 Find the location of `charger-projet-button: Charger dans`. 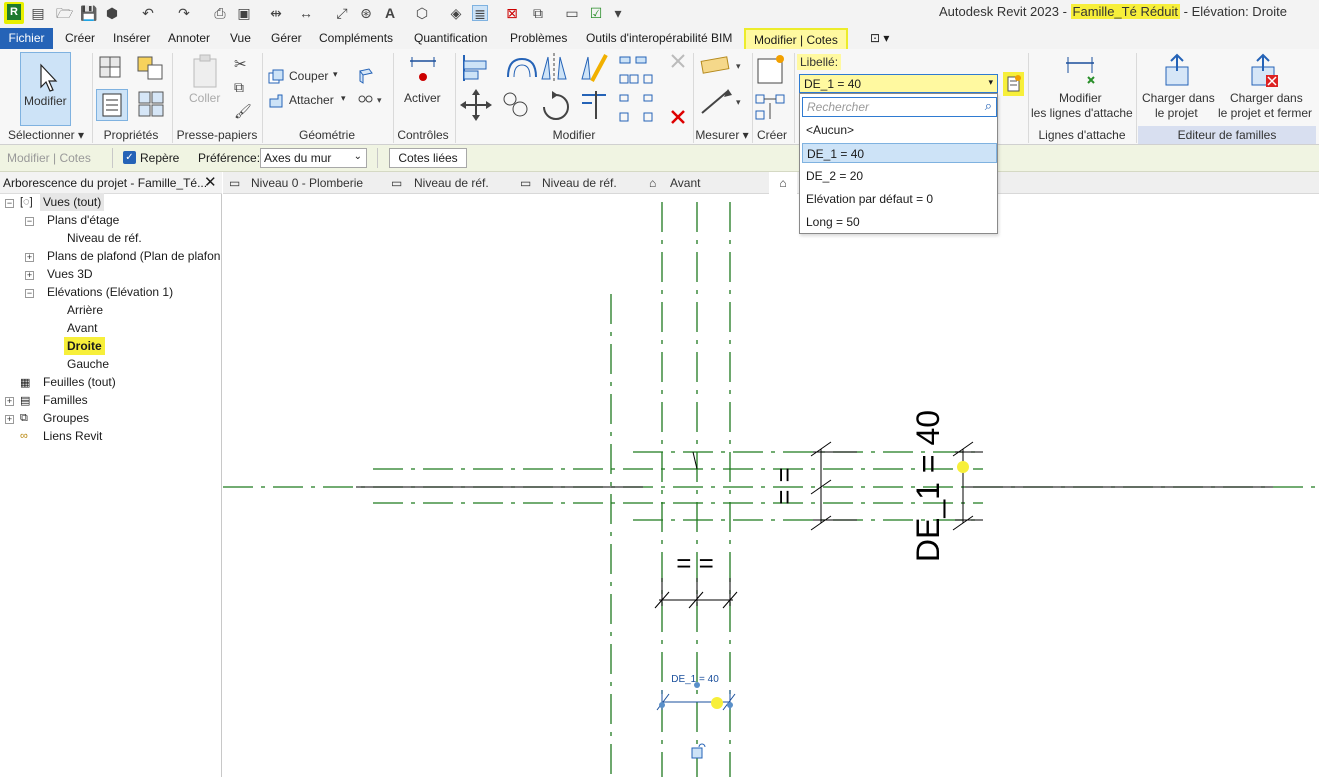

charger-projet-button: Charger dans is located at coordinates (1178, 98).